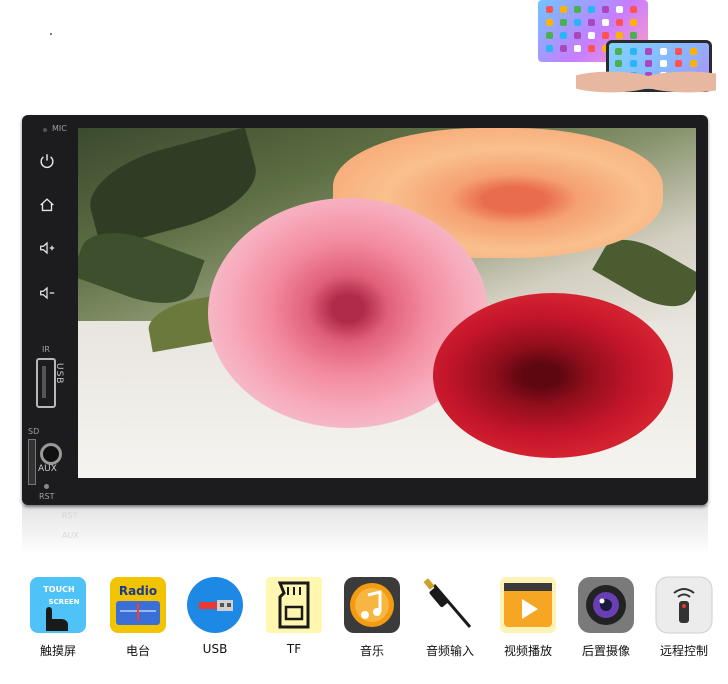  I want to click on volume-up-icon, so click(47, 248).